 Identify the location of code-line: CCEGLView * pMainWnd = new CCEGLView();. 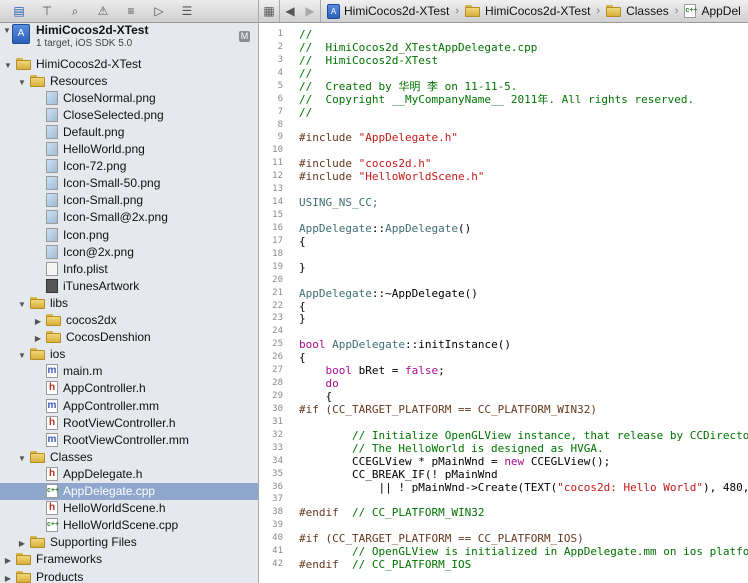
(454, 461).